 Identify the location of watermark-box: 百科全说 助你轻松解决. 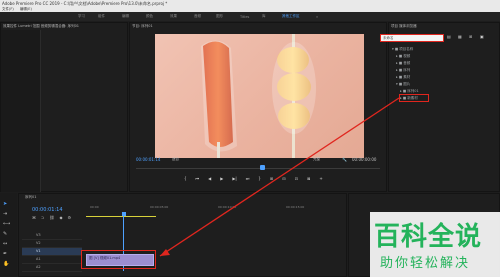
(435, 244).